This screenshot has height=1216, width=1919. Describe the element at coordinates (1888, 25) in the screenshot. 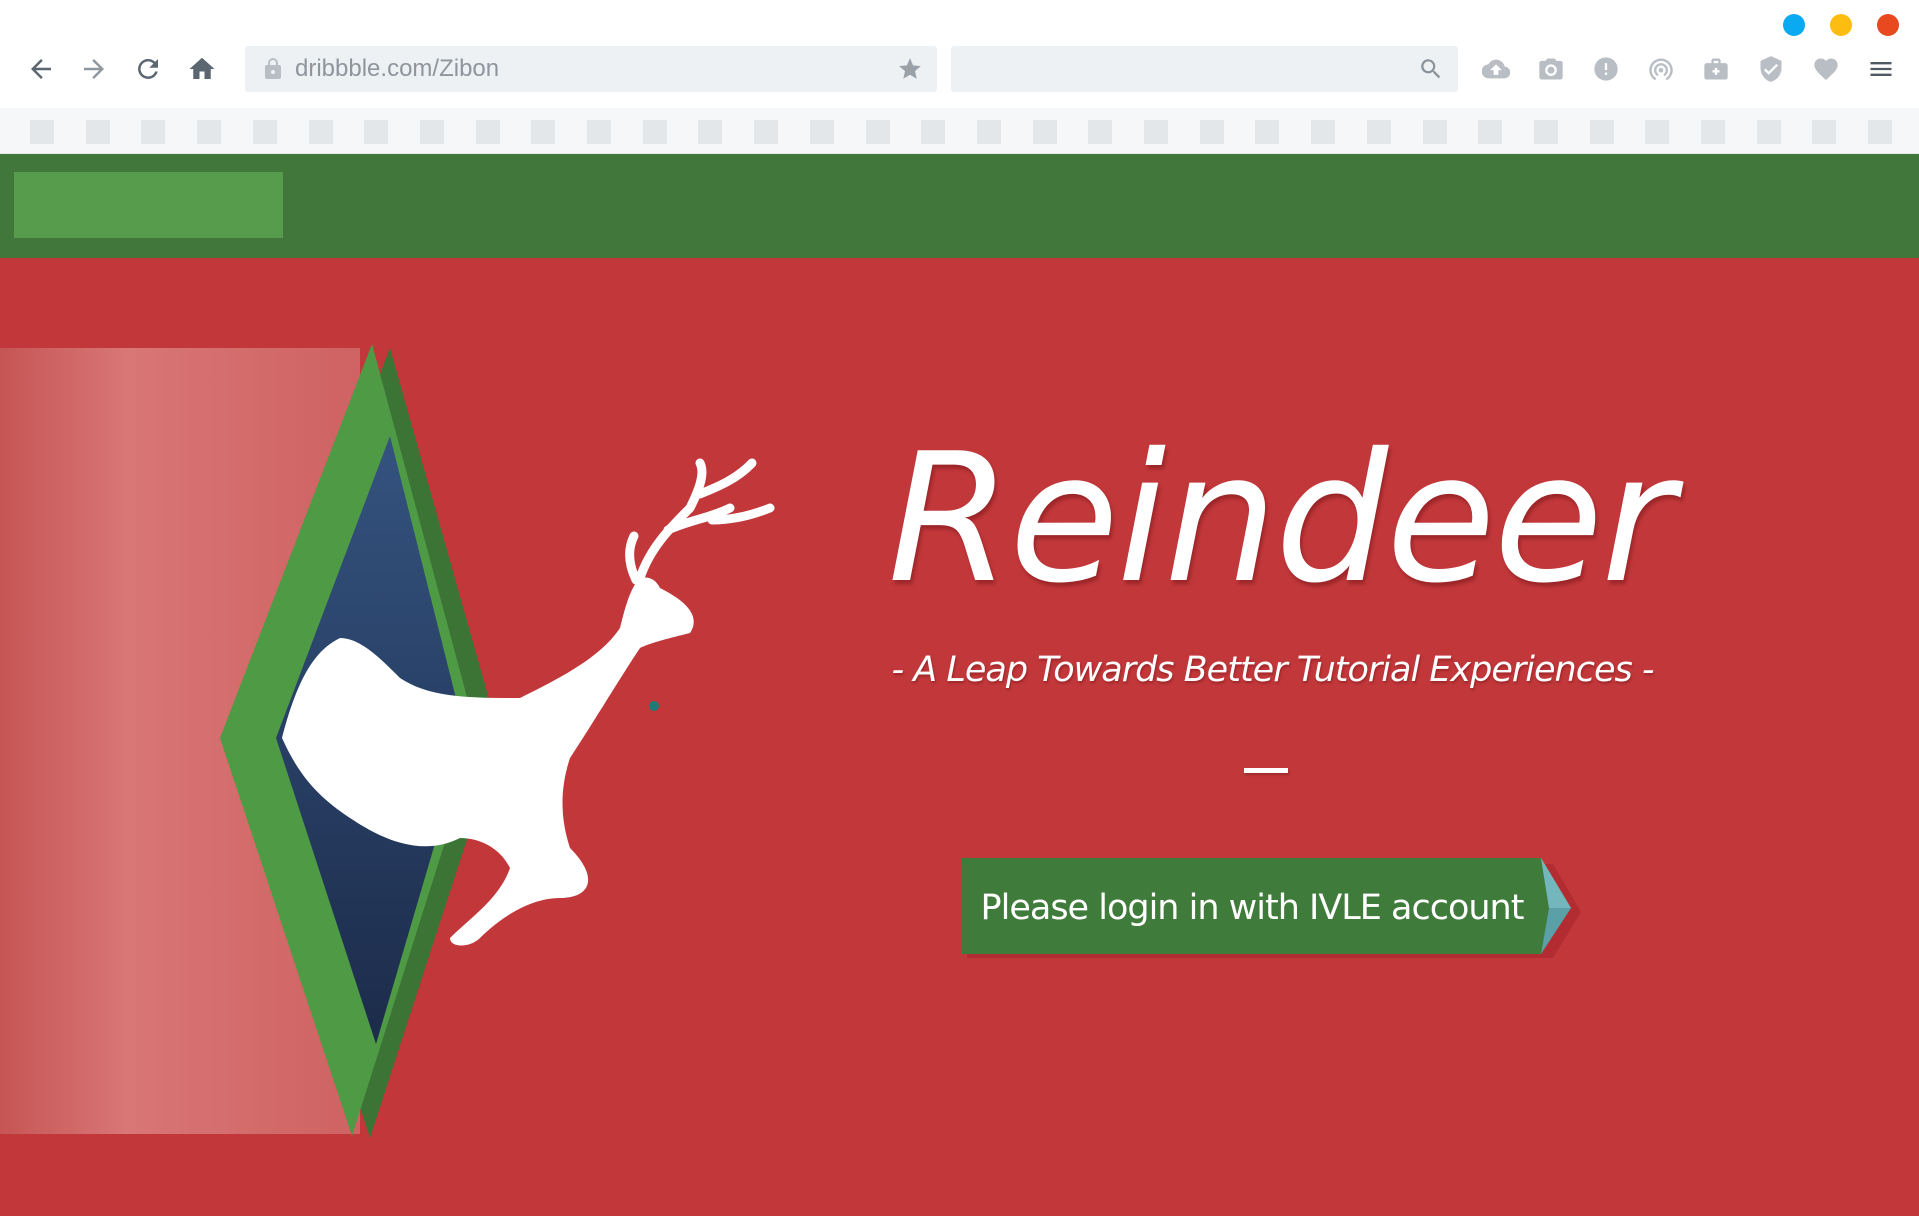

I see `window-dot-red` at that location.